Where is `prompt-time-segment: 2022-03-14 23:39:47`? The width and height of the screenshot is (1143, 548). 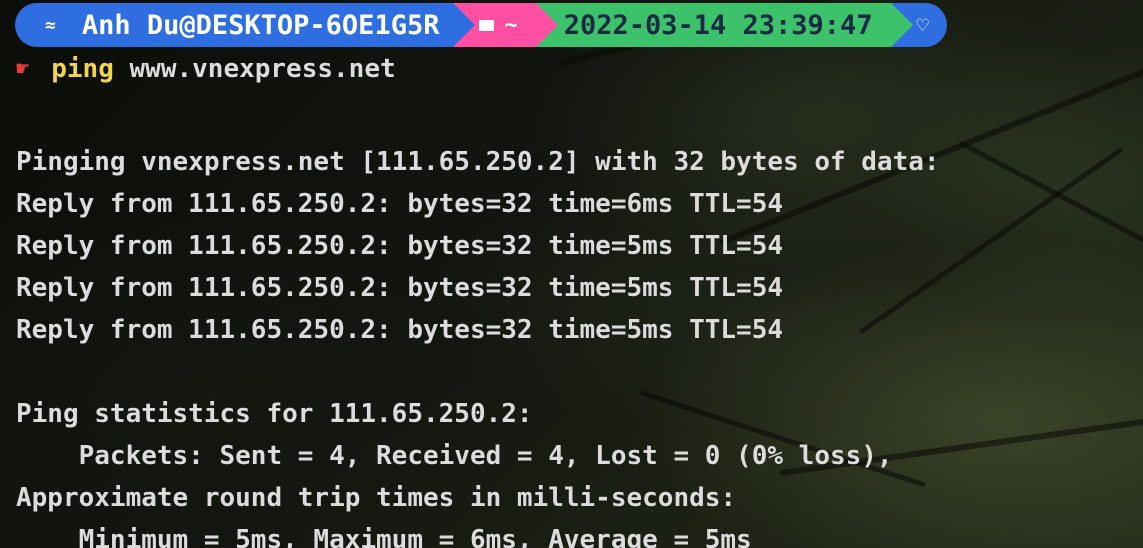 prompt-time-segment: 2022-03-14 23:39:47 is located at coordinates (724, 25).